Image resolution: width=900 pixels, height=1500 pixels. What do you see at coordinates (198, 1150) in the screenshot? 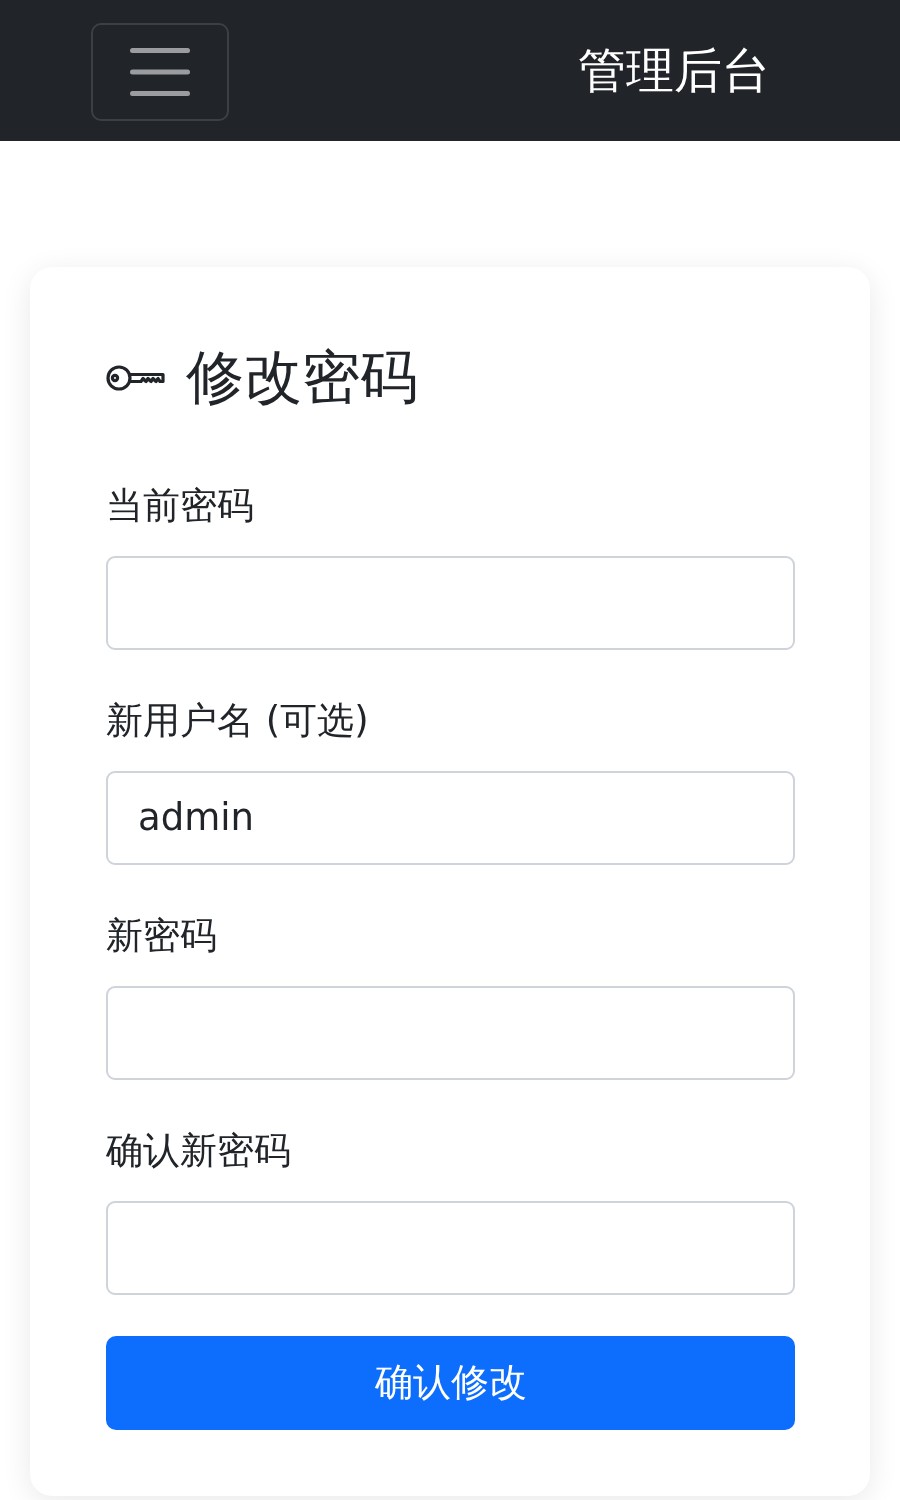
I see `field-label: 确认新密码` at bounding box center [198, 1150].